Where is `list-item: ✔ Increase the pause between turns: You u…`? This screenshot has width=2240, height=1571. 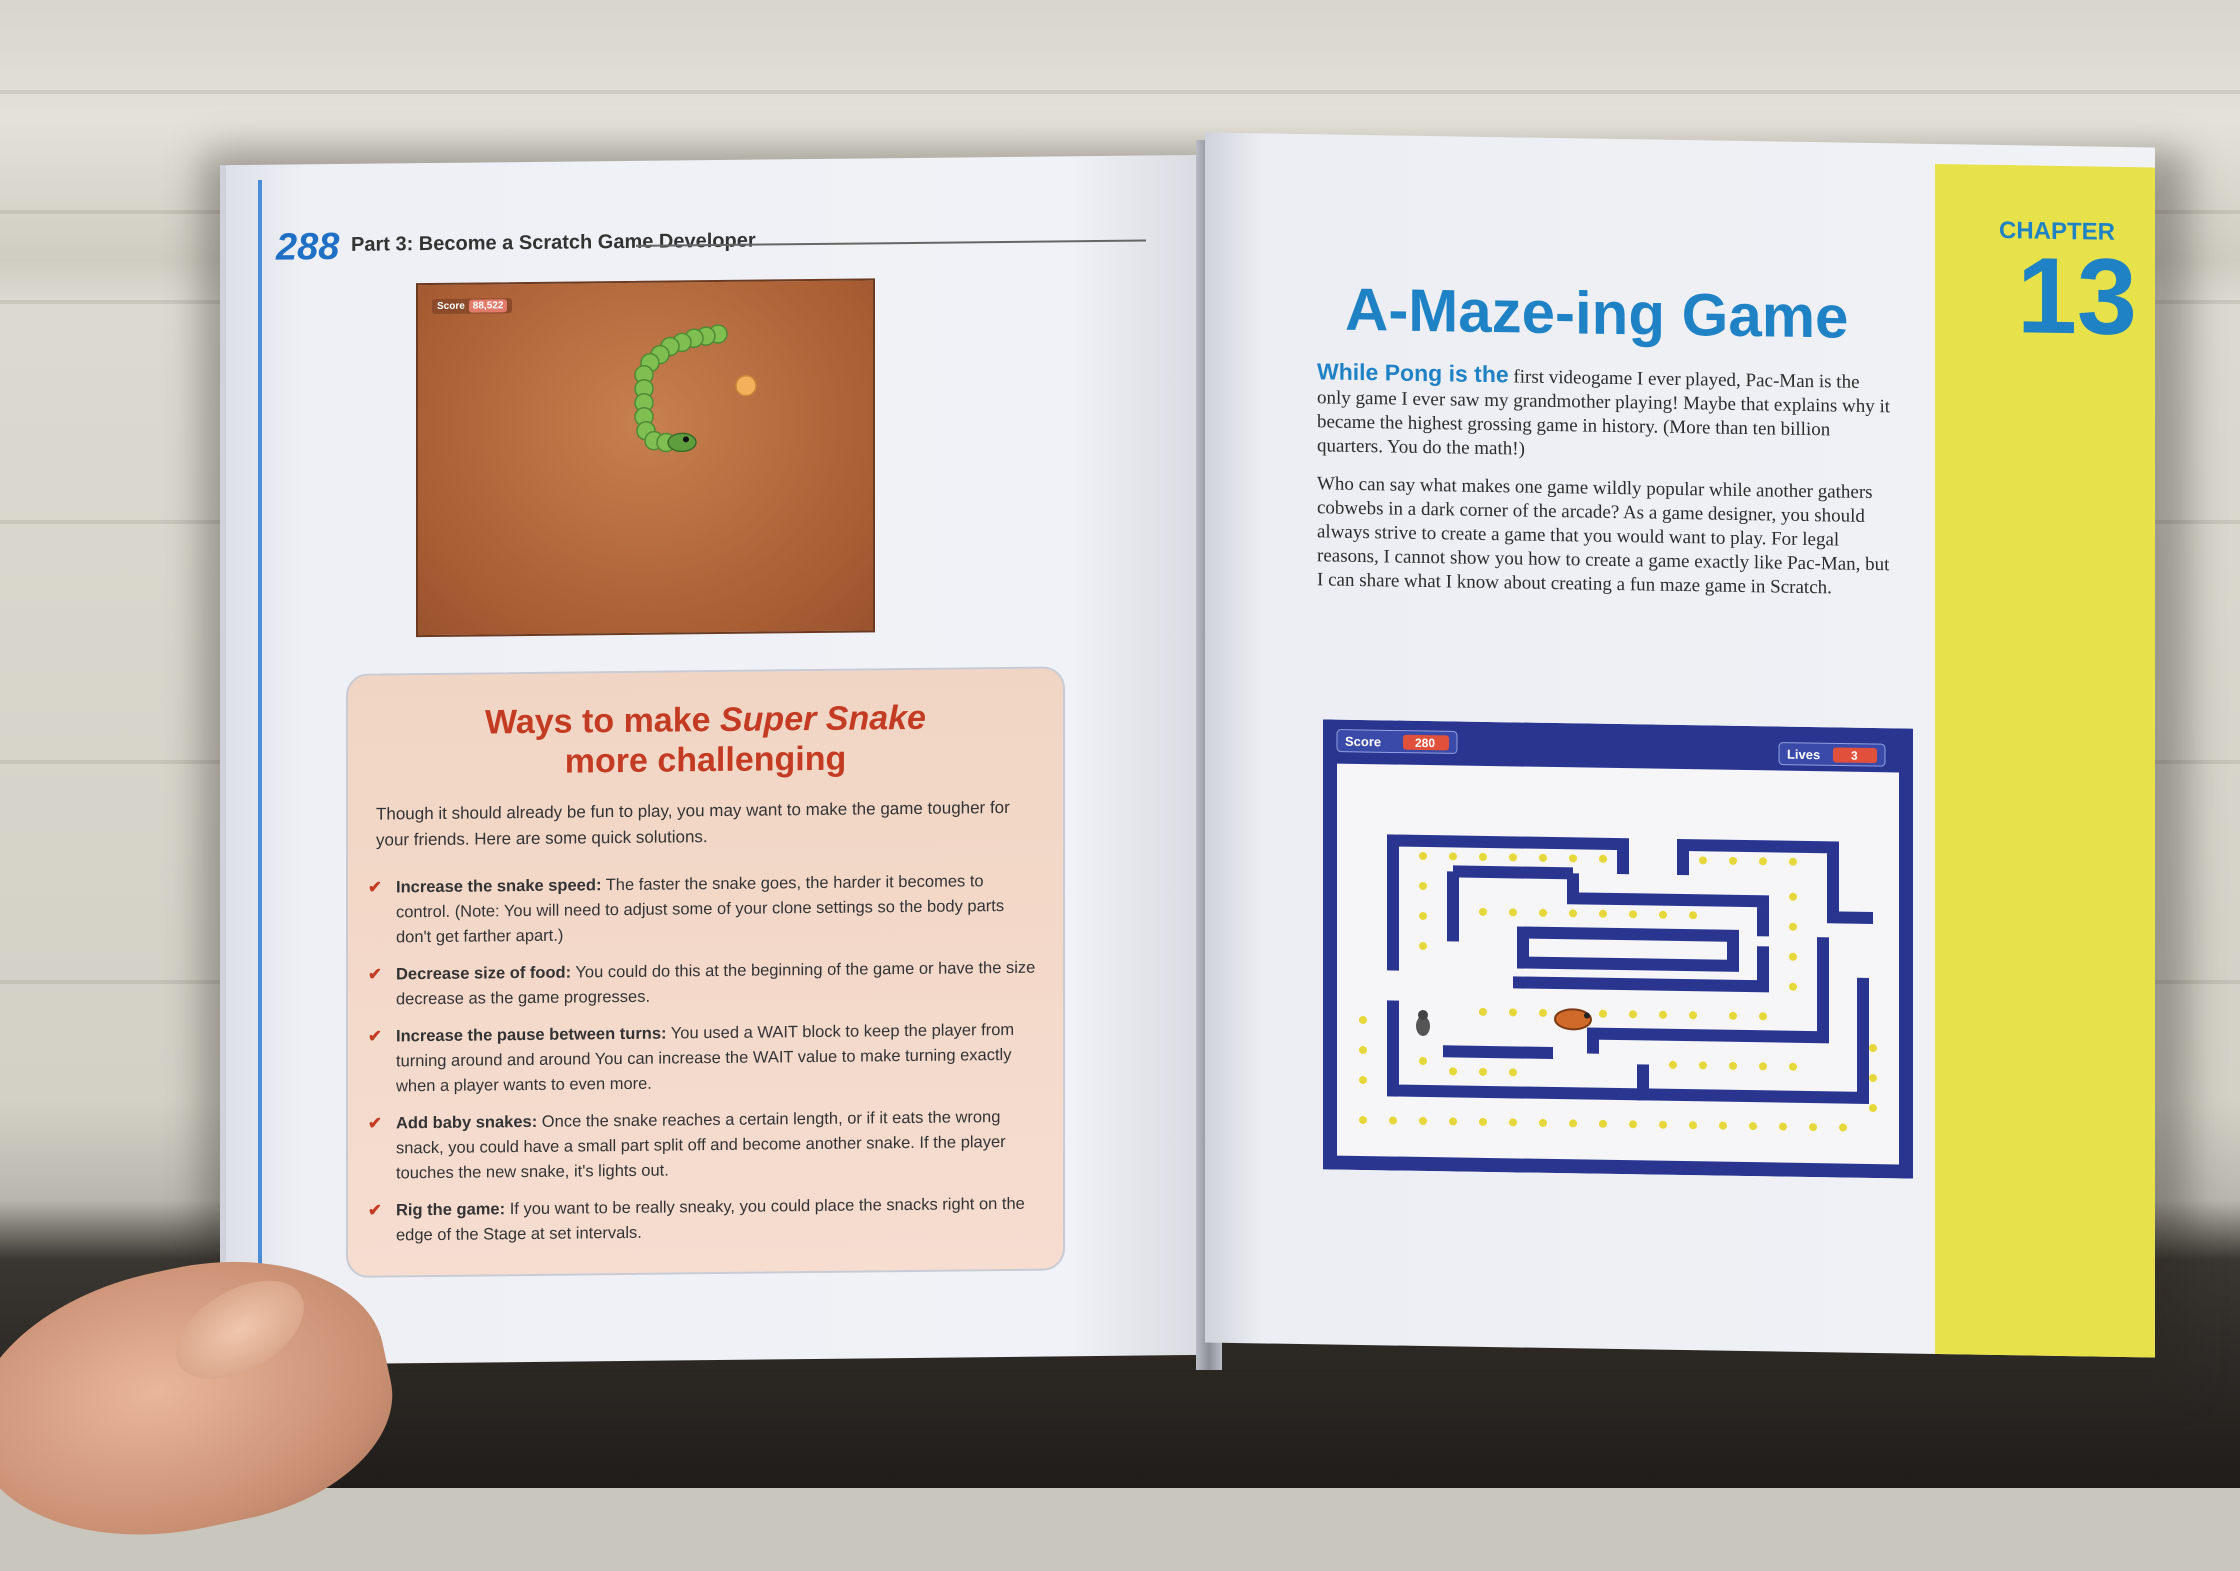
list-item: ✔ Increase the pause between turns: You u… is located at coordinates (703, 1059).